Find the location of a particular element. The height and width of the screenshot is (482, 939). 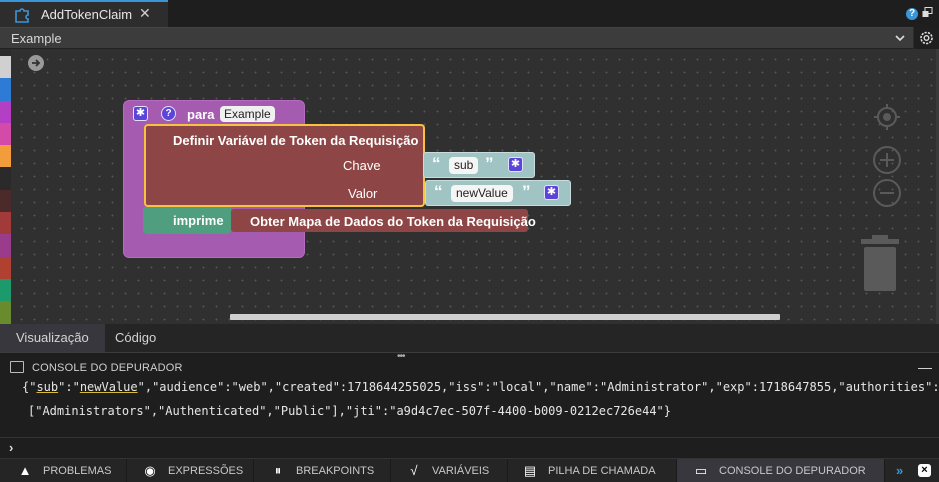

tab-visualizacao: Visualização is located at coordinates (52, 338).